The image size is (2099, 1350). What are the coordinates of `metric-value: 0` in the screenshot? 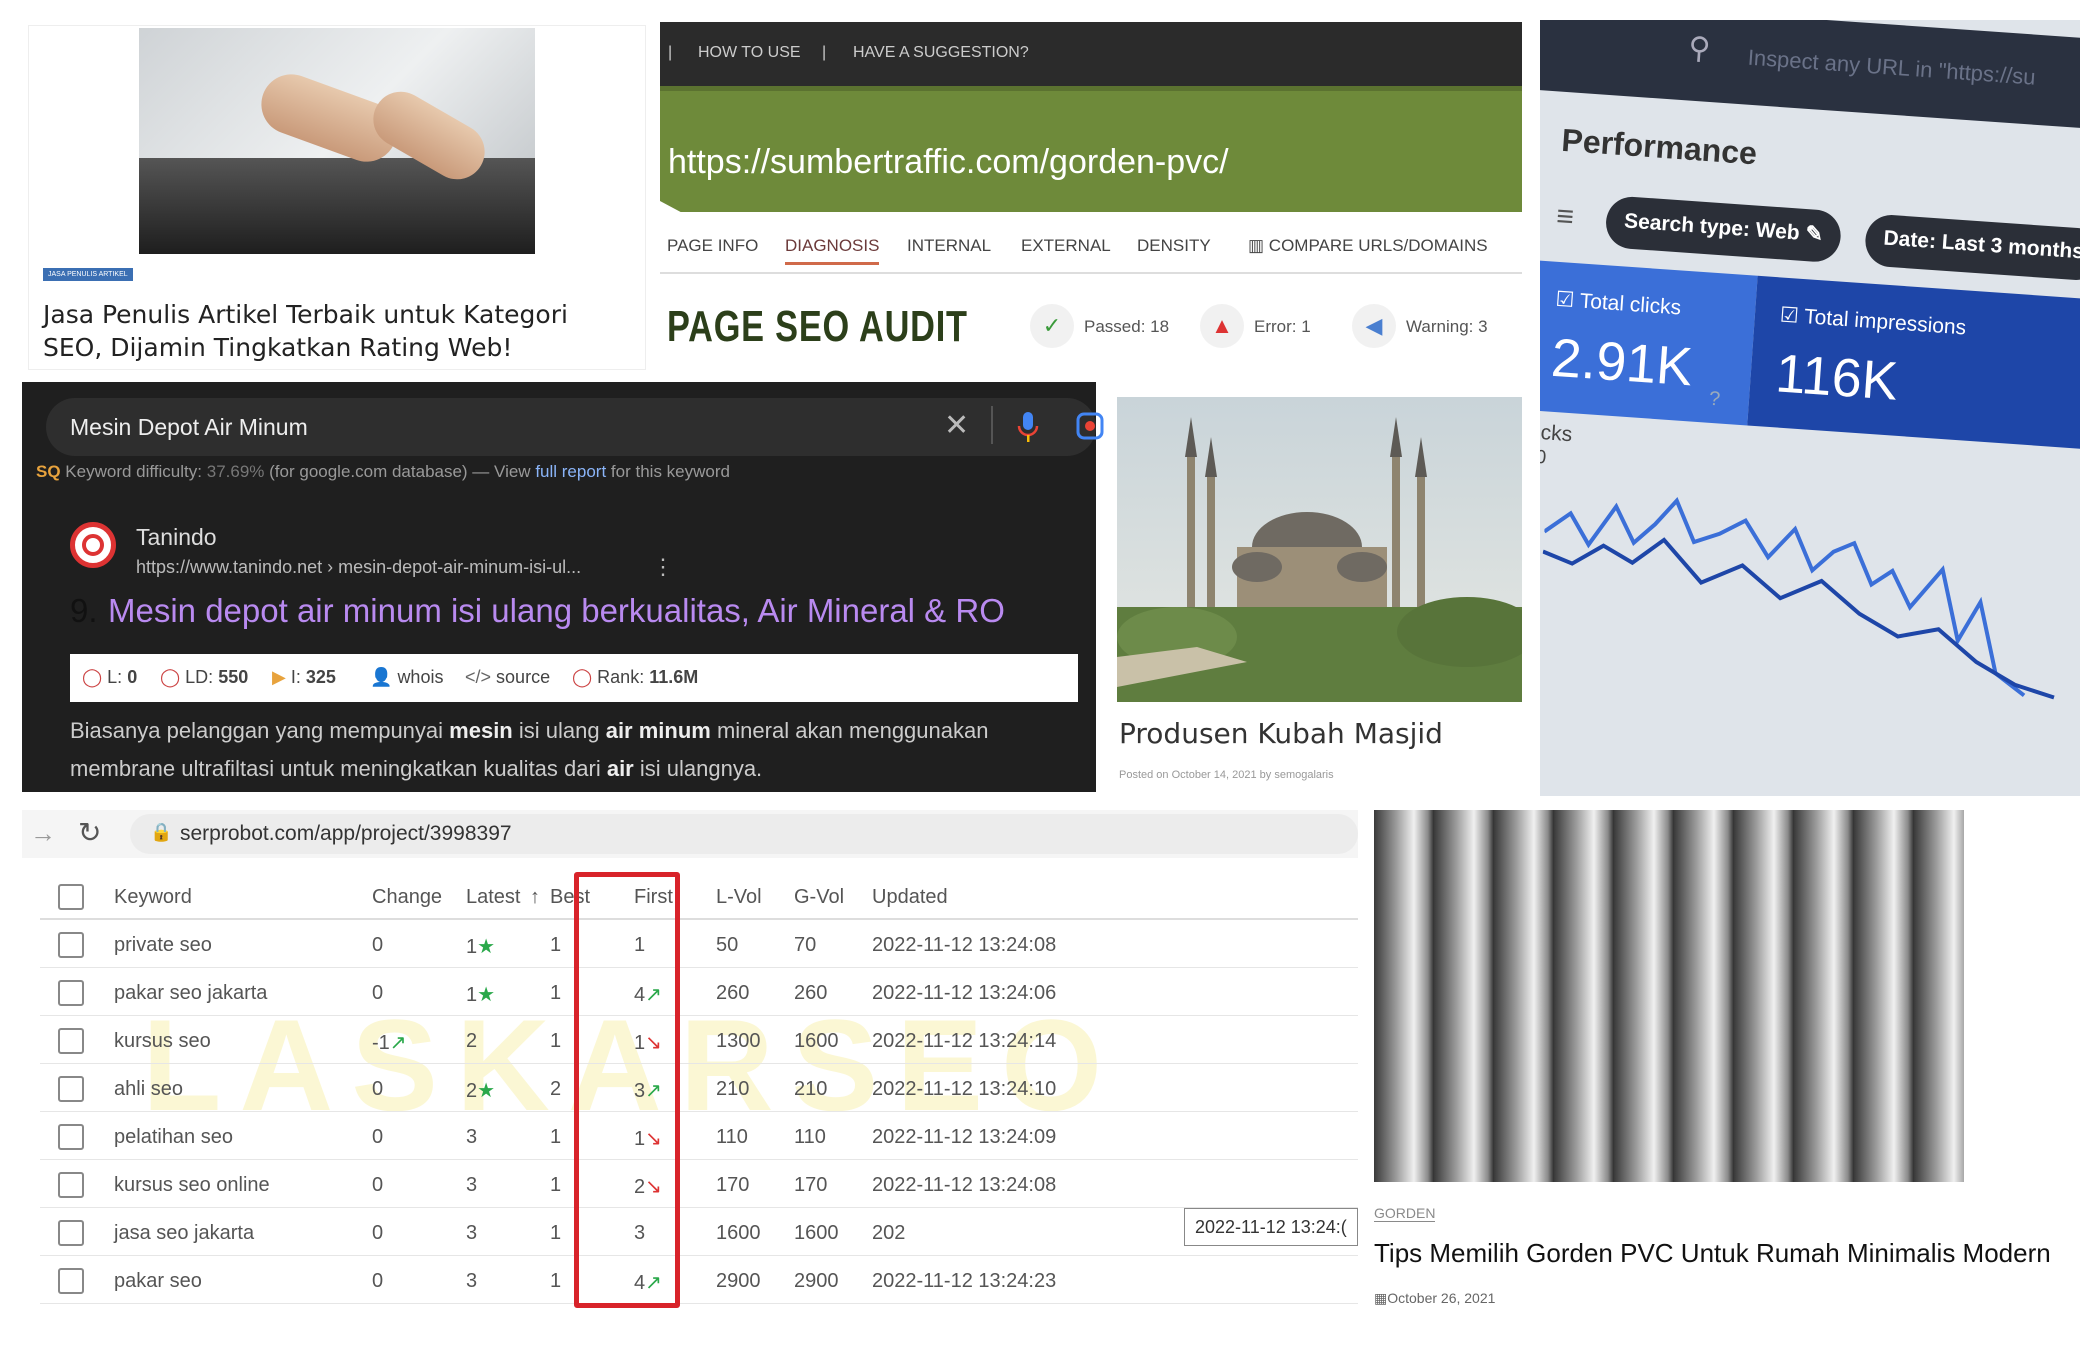 It's located at (132, 677).